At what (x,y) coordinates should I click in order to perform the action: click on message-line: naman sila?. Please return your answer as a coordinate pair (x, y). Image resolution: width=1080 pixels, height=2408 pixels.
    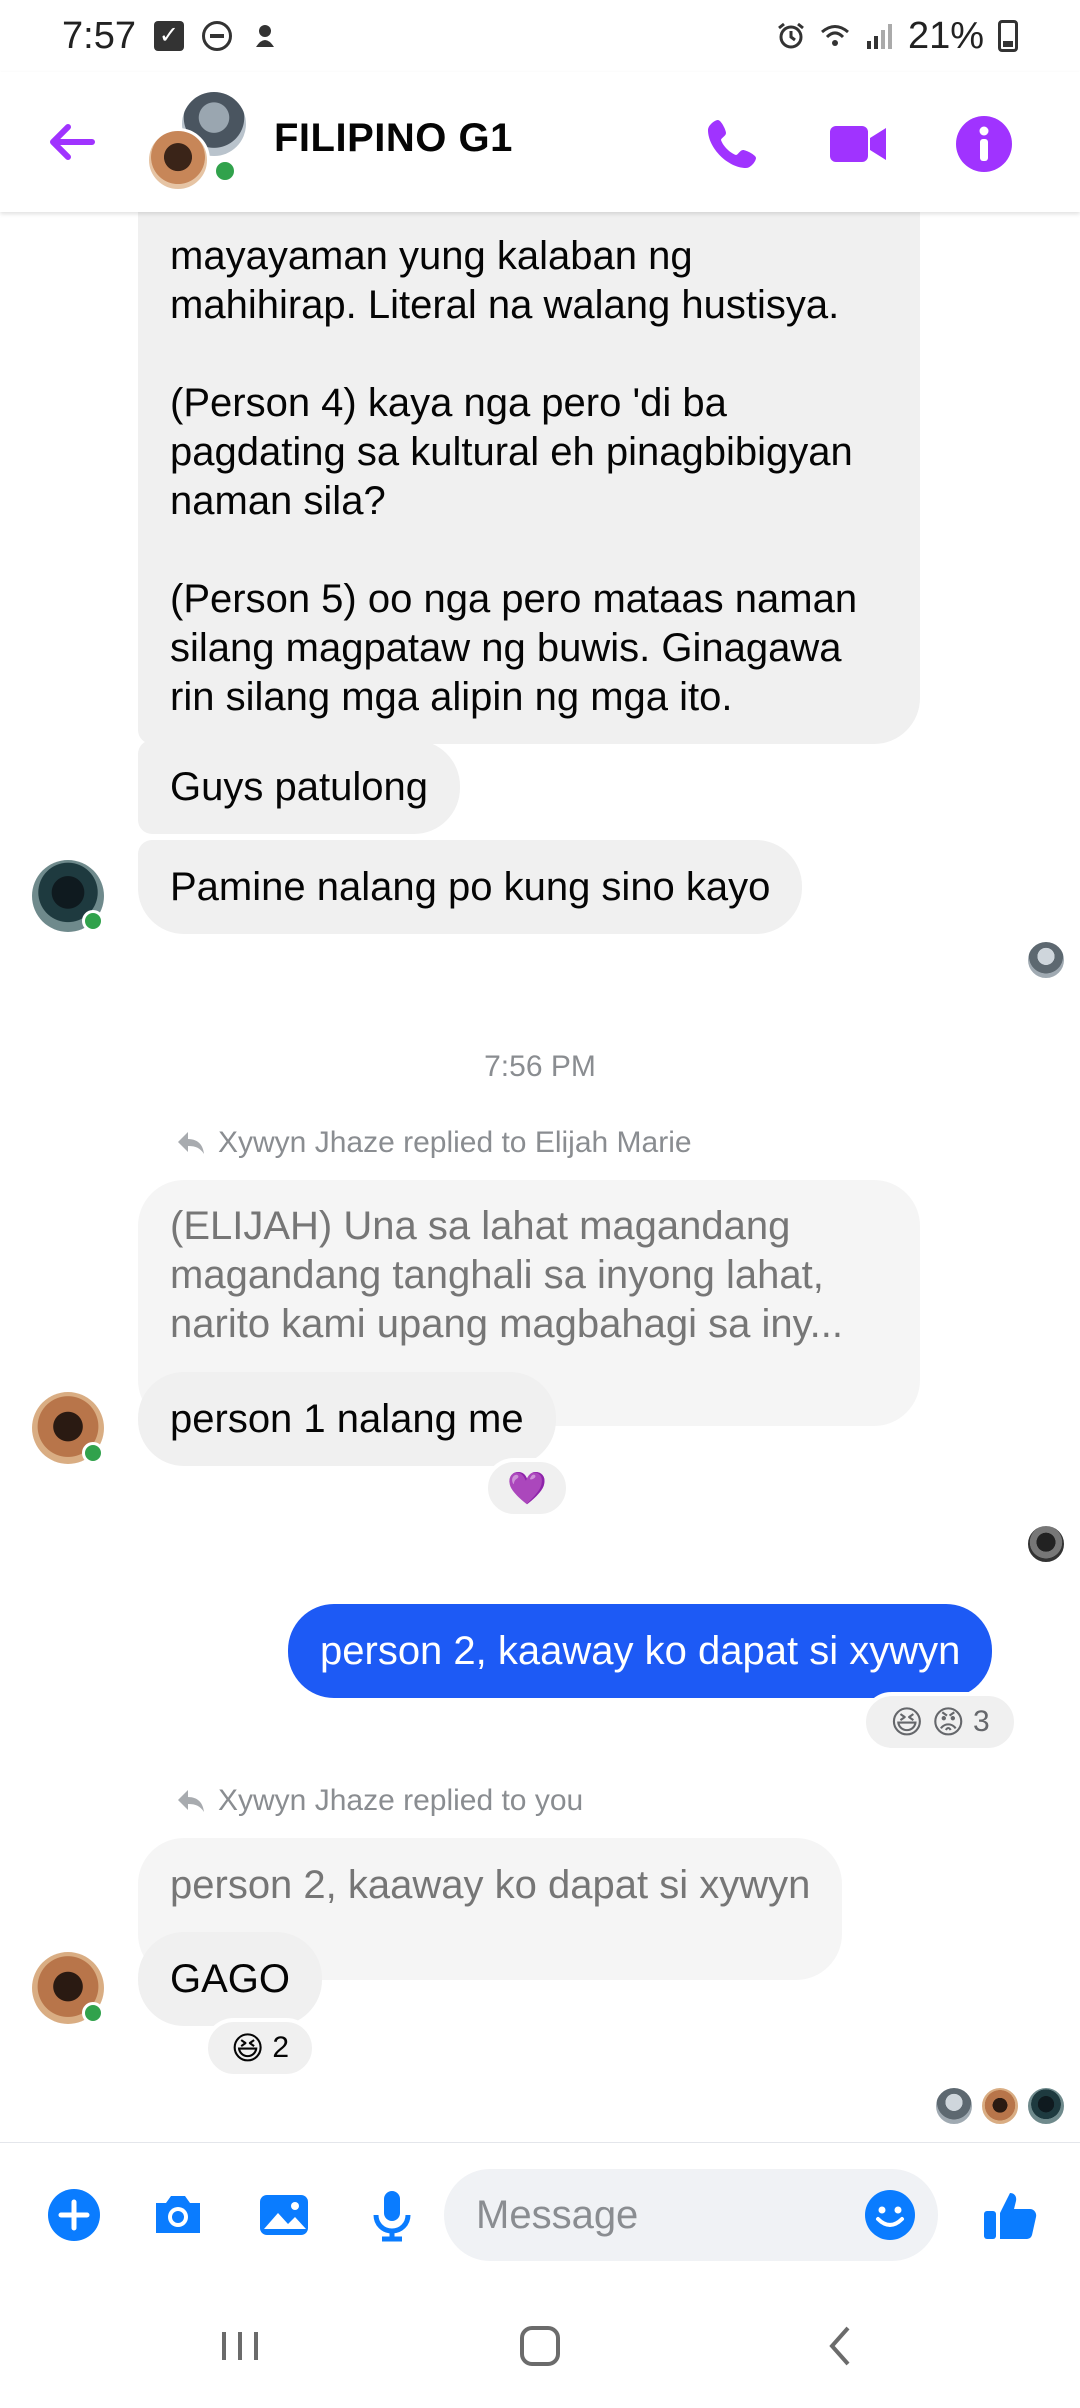
    Looking at the image, I should click on (278, 501).